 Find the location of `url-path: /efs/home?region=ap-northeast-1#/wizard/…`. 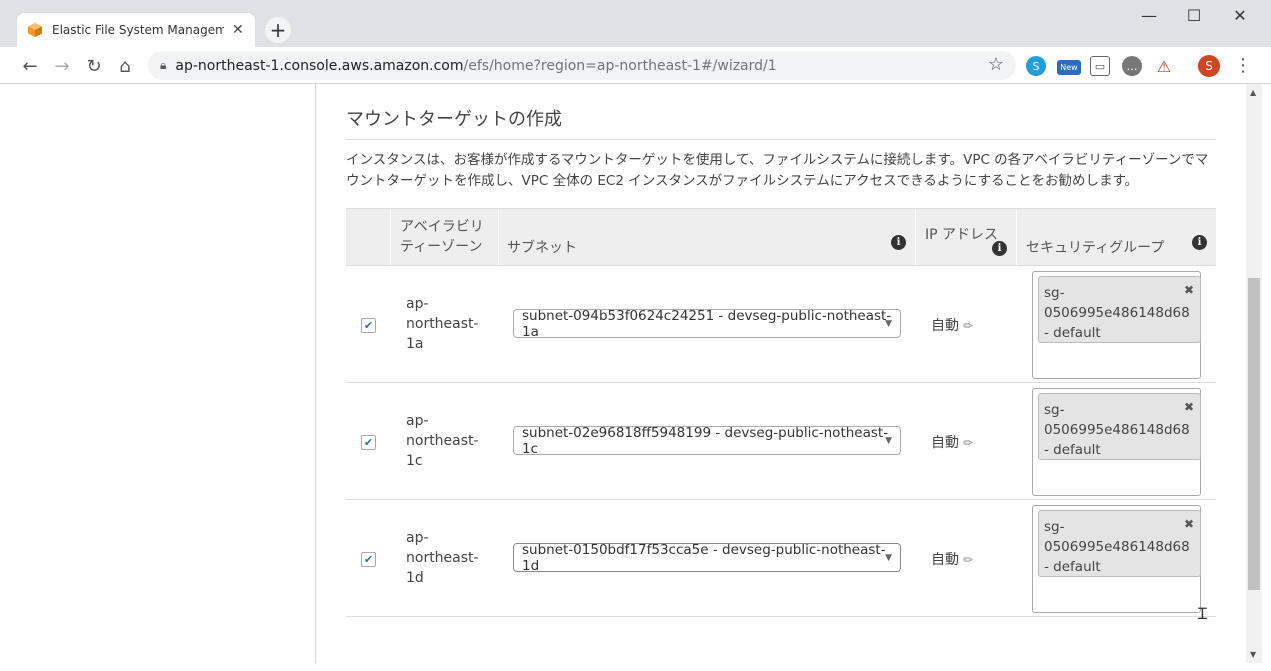

url-path: /efs/home?region=ap-northeast-1#/wizard/… is located at coordinates (620, 65).